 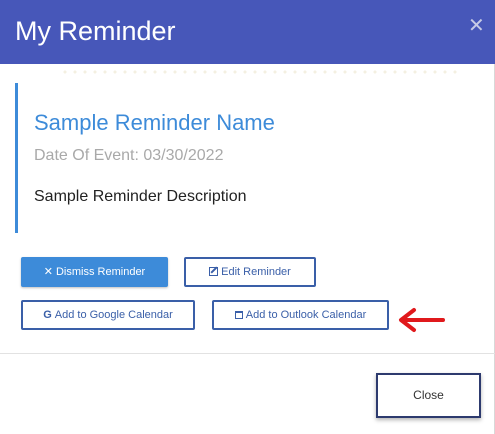 What do you see at coordinates (256, 272) in the screenshot?
I see `edit-reminder-label: Edit Reminder` at bounding box center [256, 272].